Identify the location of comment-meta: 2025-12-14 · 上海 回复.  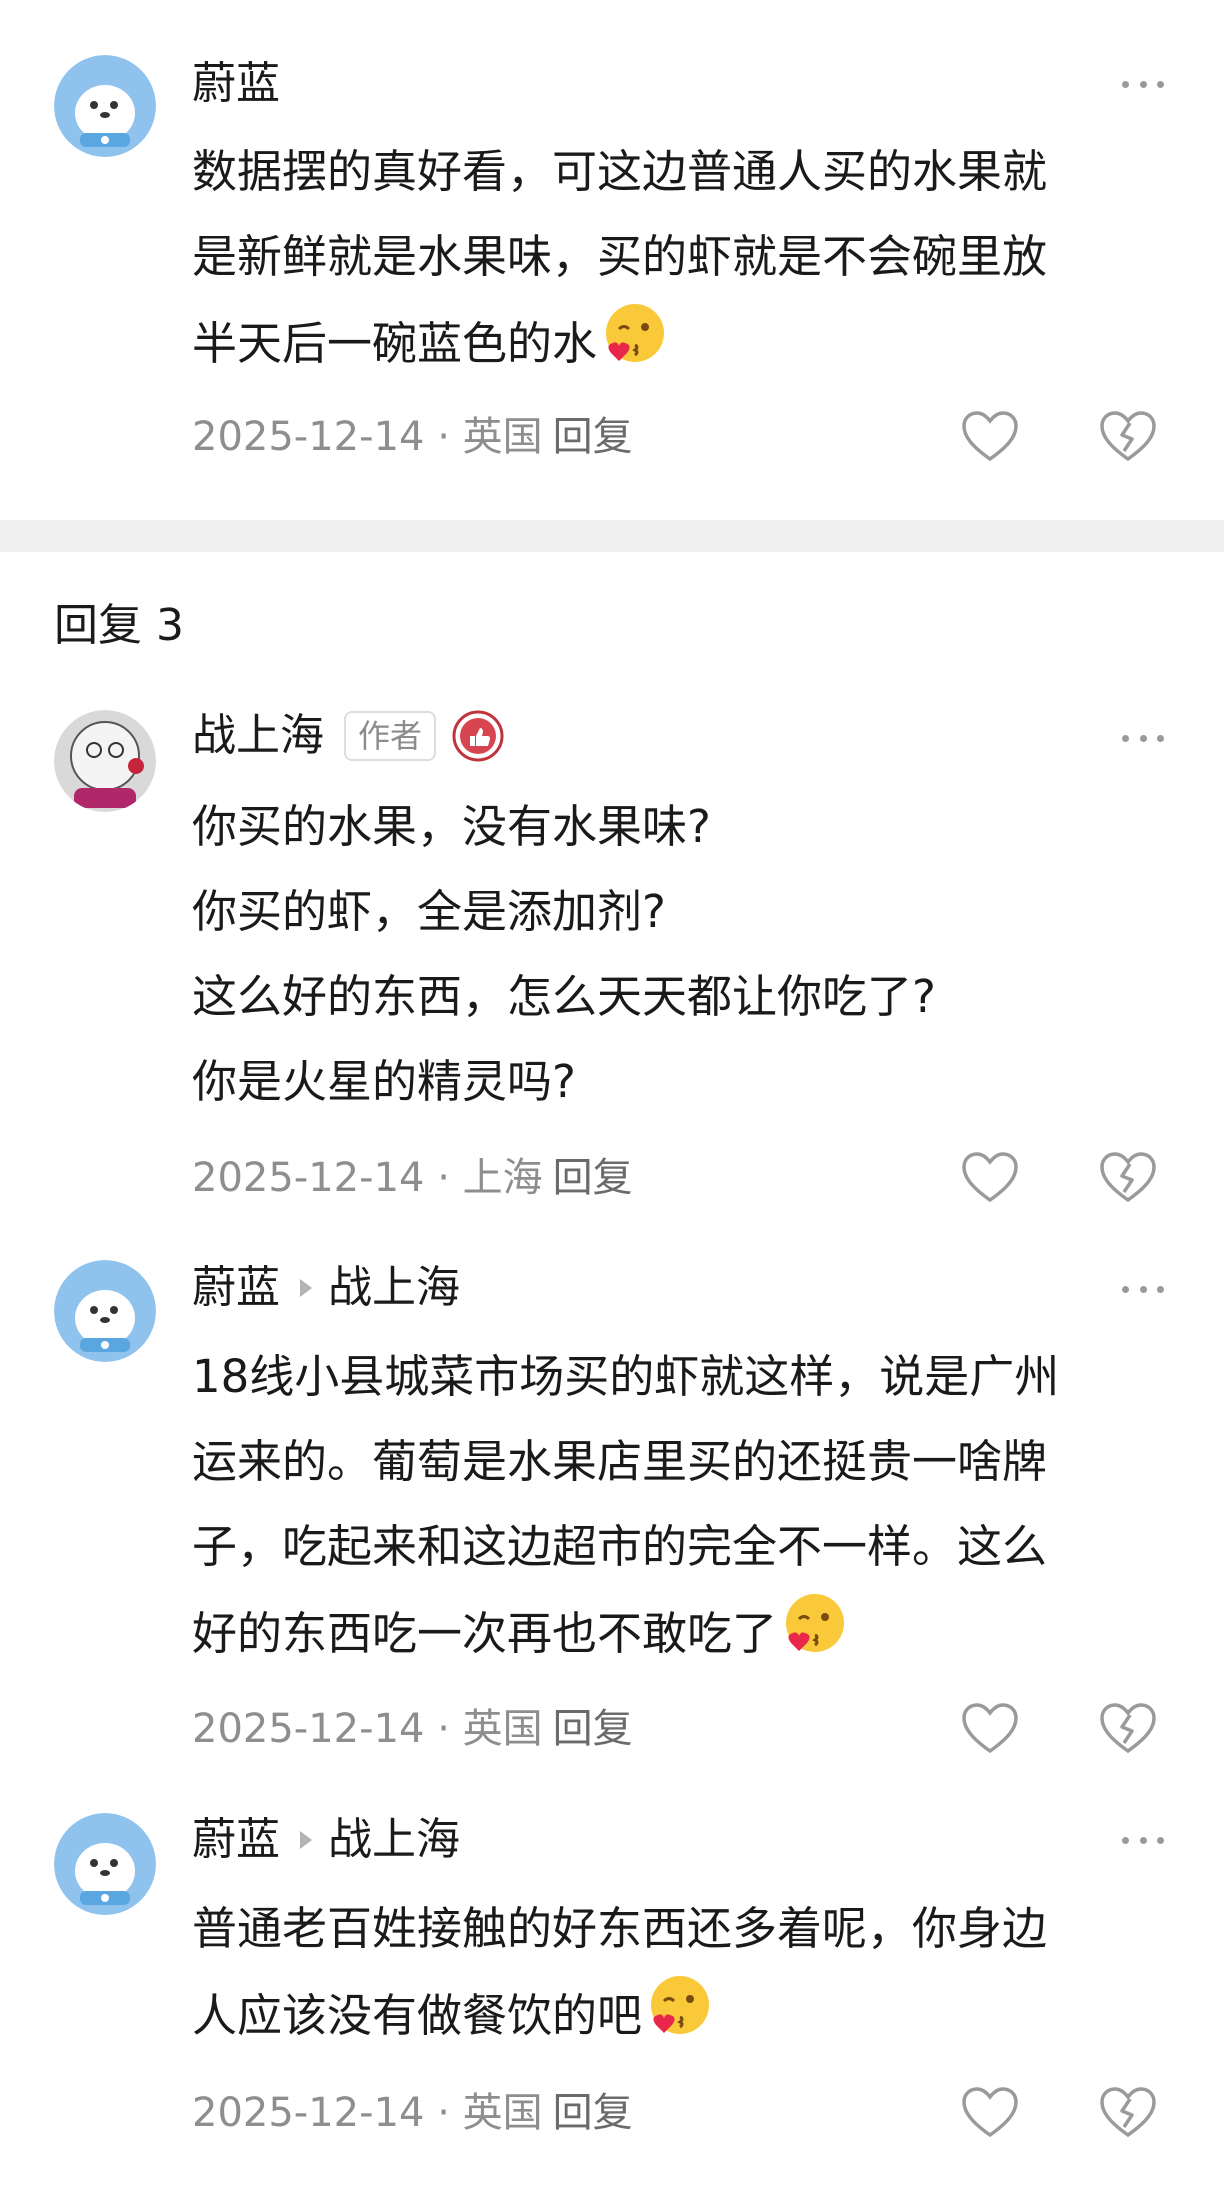
(412, 1178).